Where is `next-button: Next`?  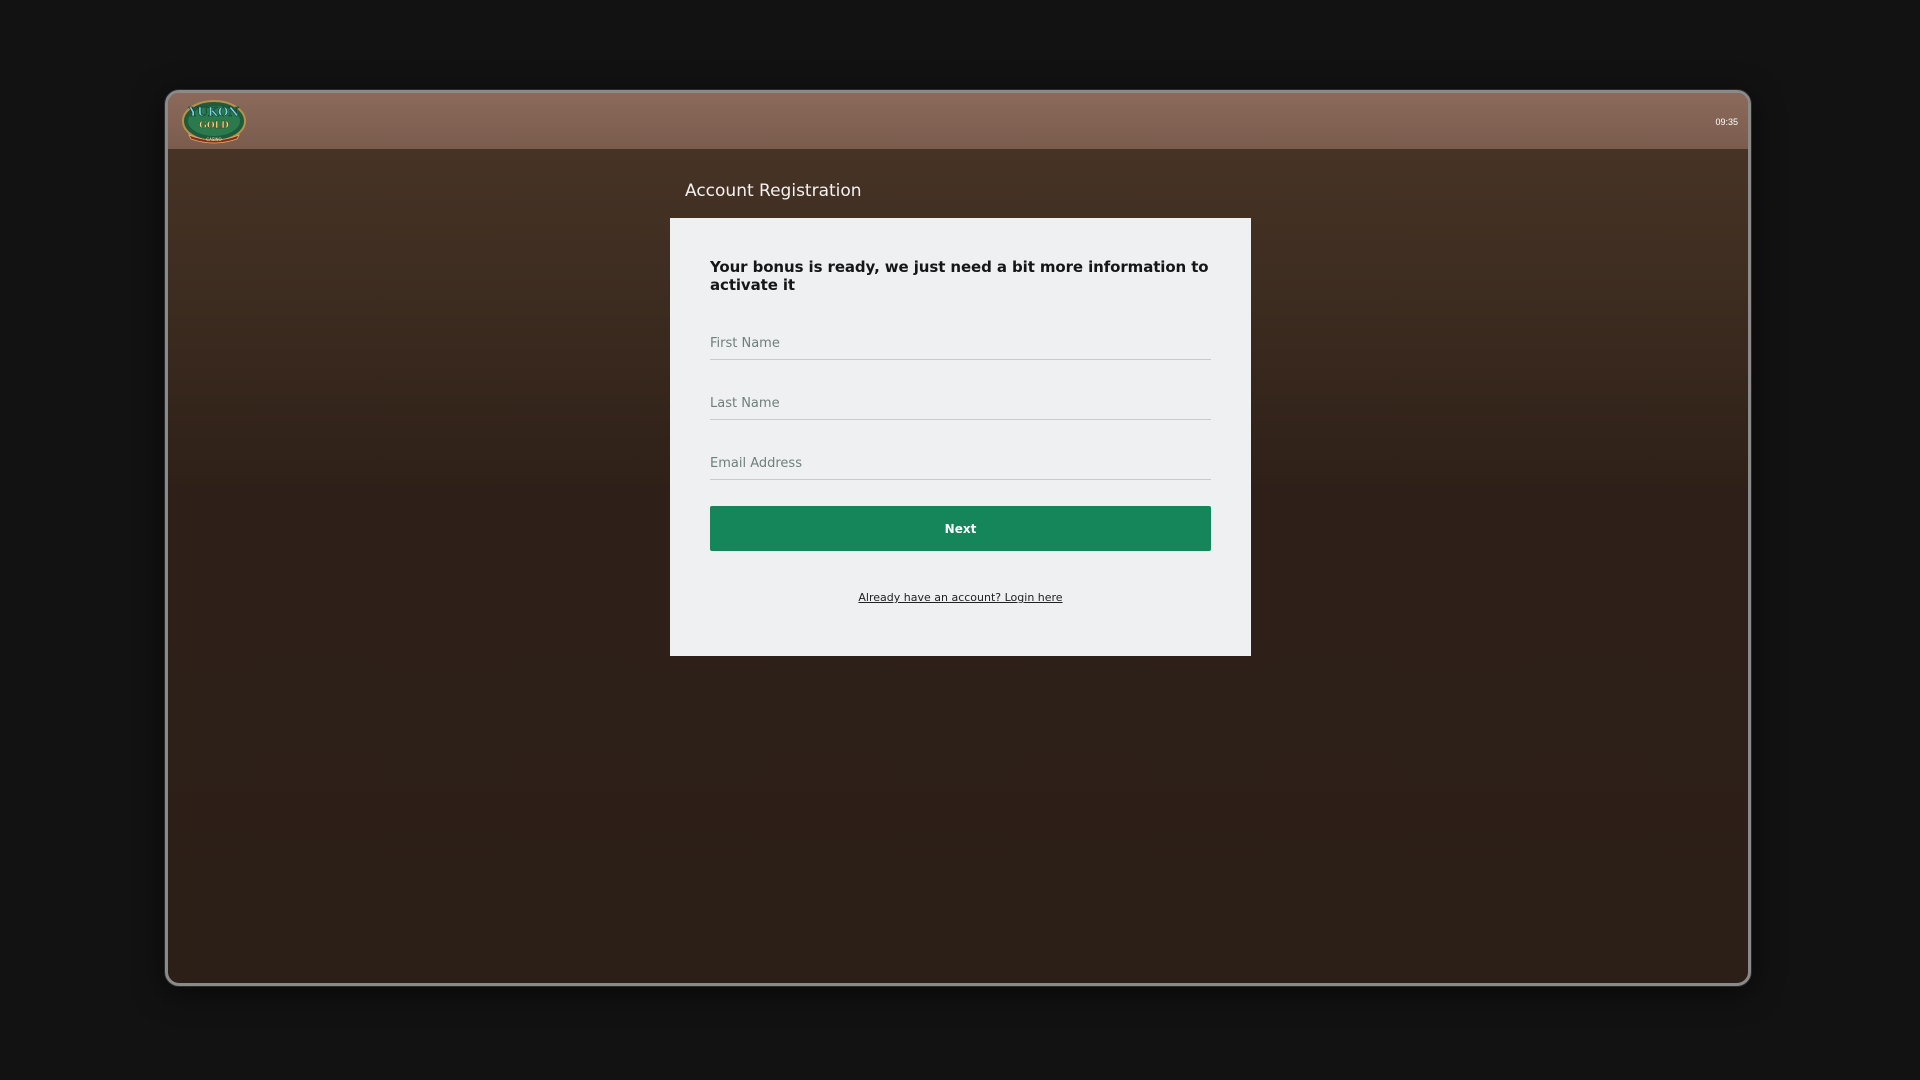
next-button: Next is located at coordinates (960, 528).